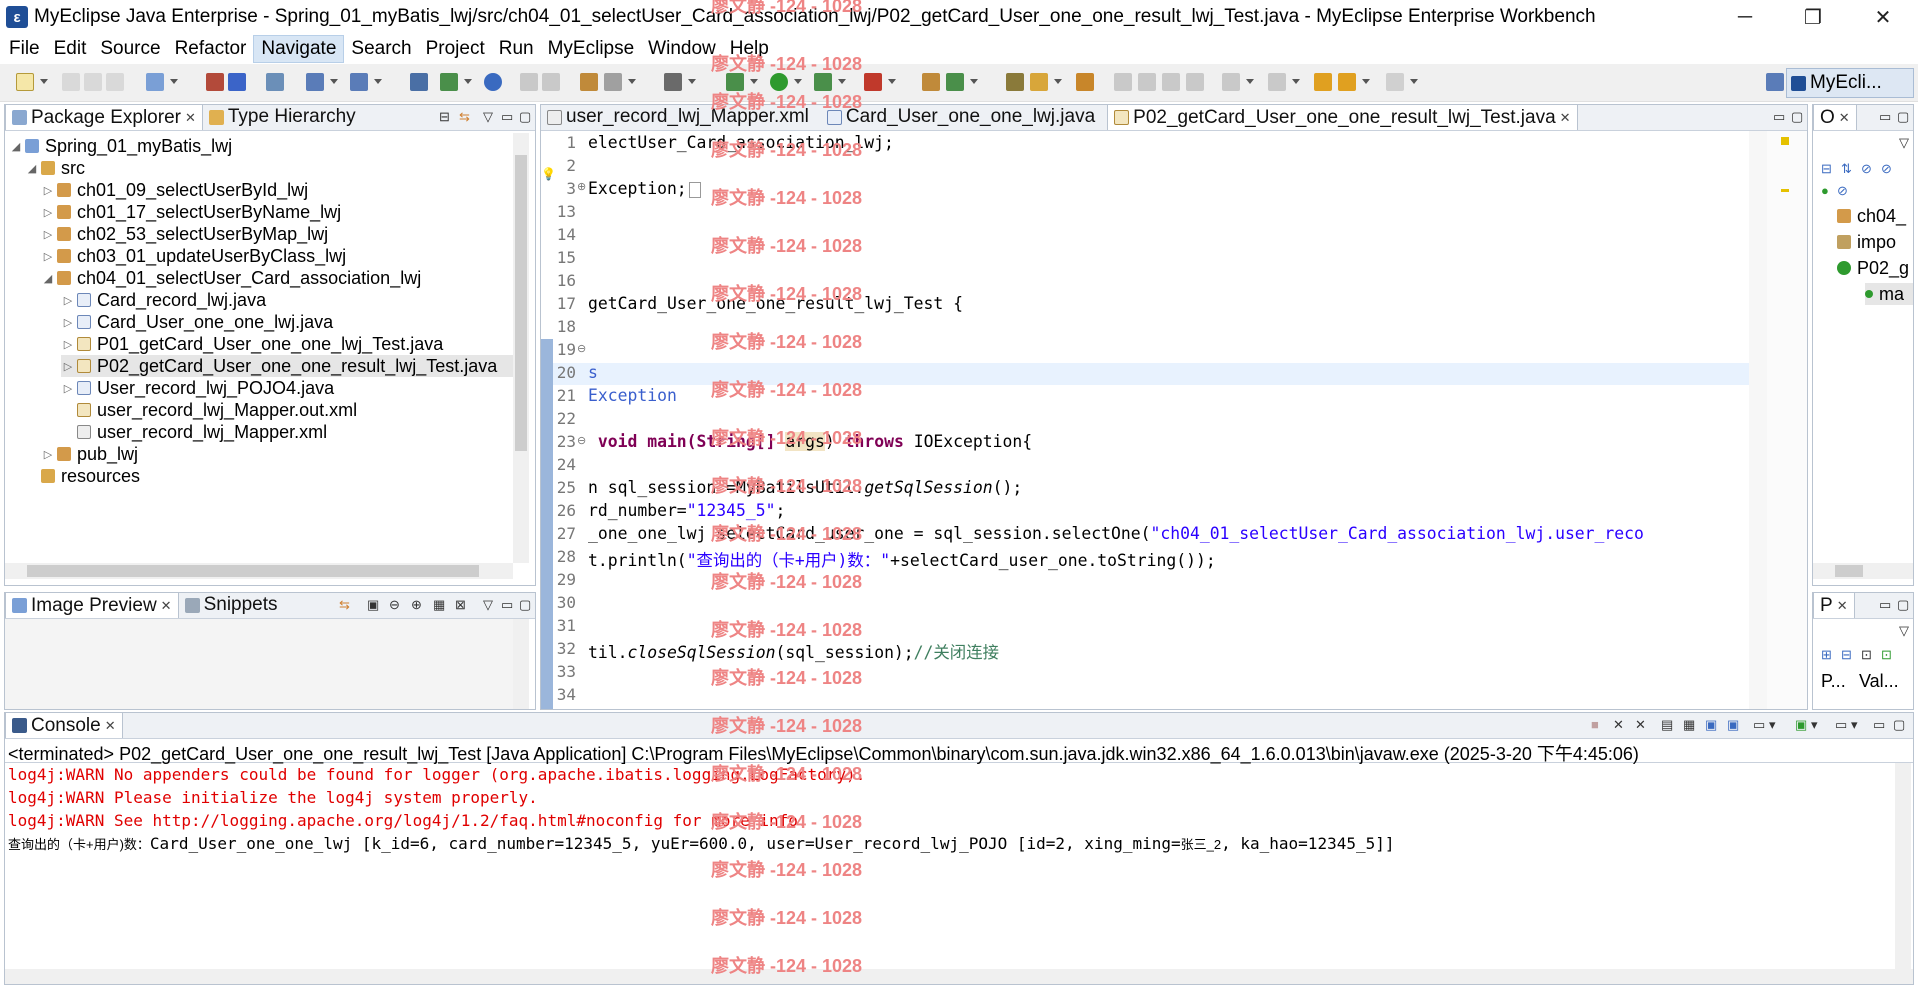  Describe the element at coordinates (174, 81) in the screenshot. I see `new-project-dropdown-icon` at that location.